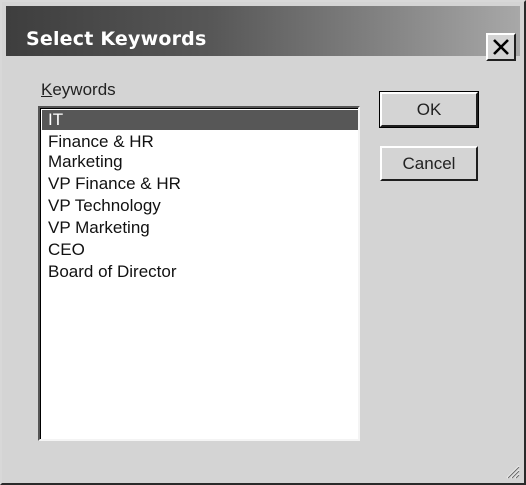  Describe the element at coordinates (200, 142) in the screenshot. I see `list-item-finance-hr: Finance & HR` at that location.